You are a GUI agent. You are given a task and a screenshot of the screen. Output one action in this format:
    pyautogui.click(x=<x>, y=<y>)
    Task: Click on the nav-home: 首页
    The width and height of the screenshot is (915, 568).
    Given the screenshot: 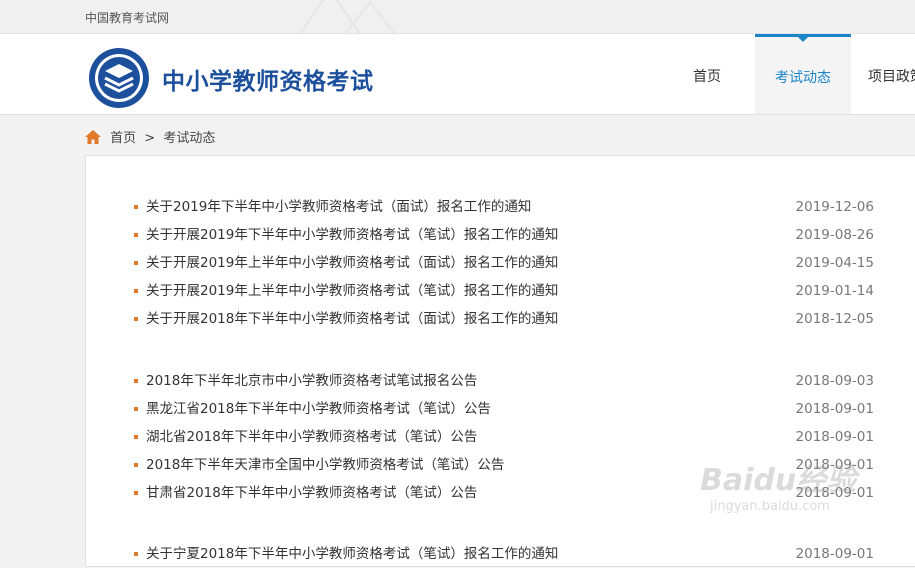 What is the action you would take?
    pyautogui.click(x=707, y=74)
    